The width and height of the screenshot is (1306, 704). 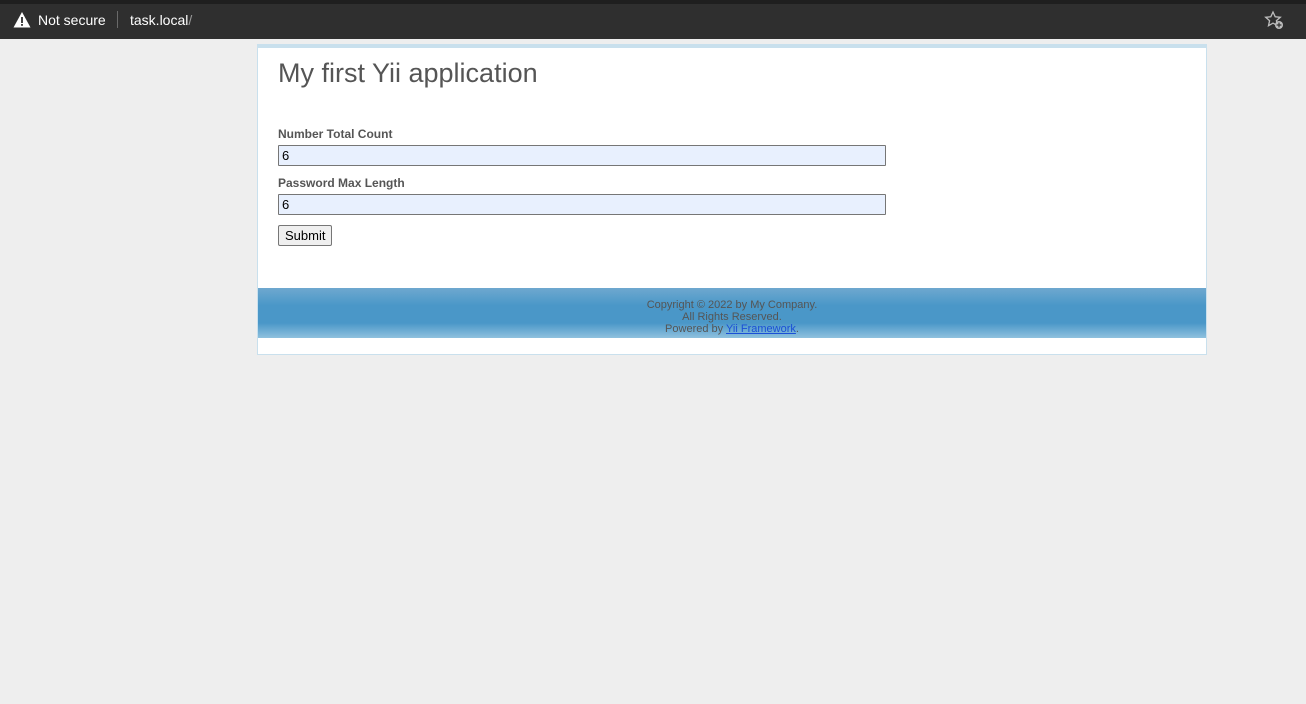 I want to click on number-total-count-input, so click(x=582, y=155).